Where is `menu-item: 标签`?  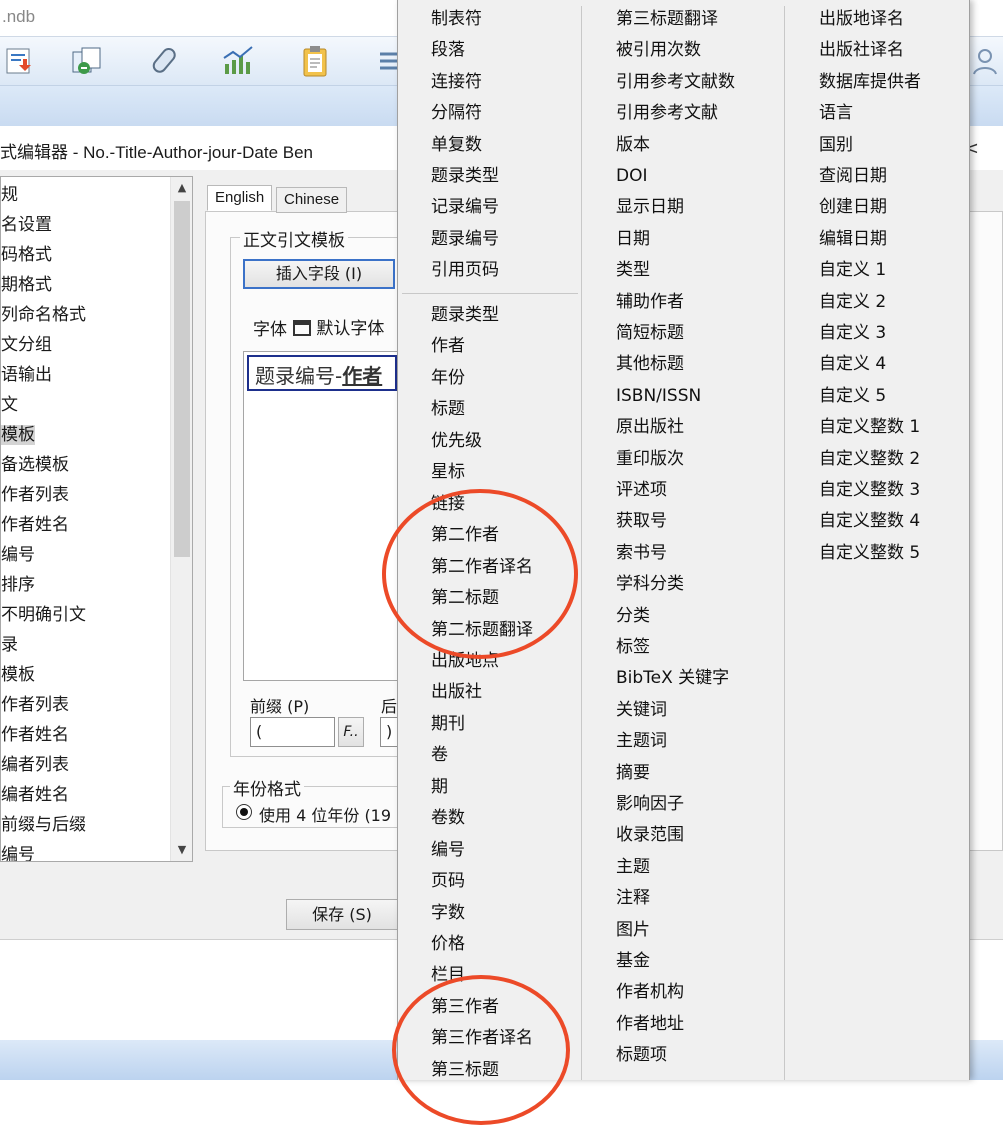 menu-item: 标签 is located at coordinates (633, 647).